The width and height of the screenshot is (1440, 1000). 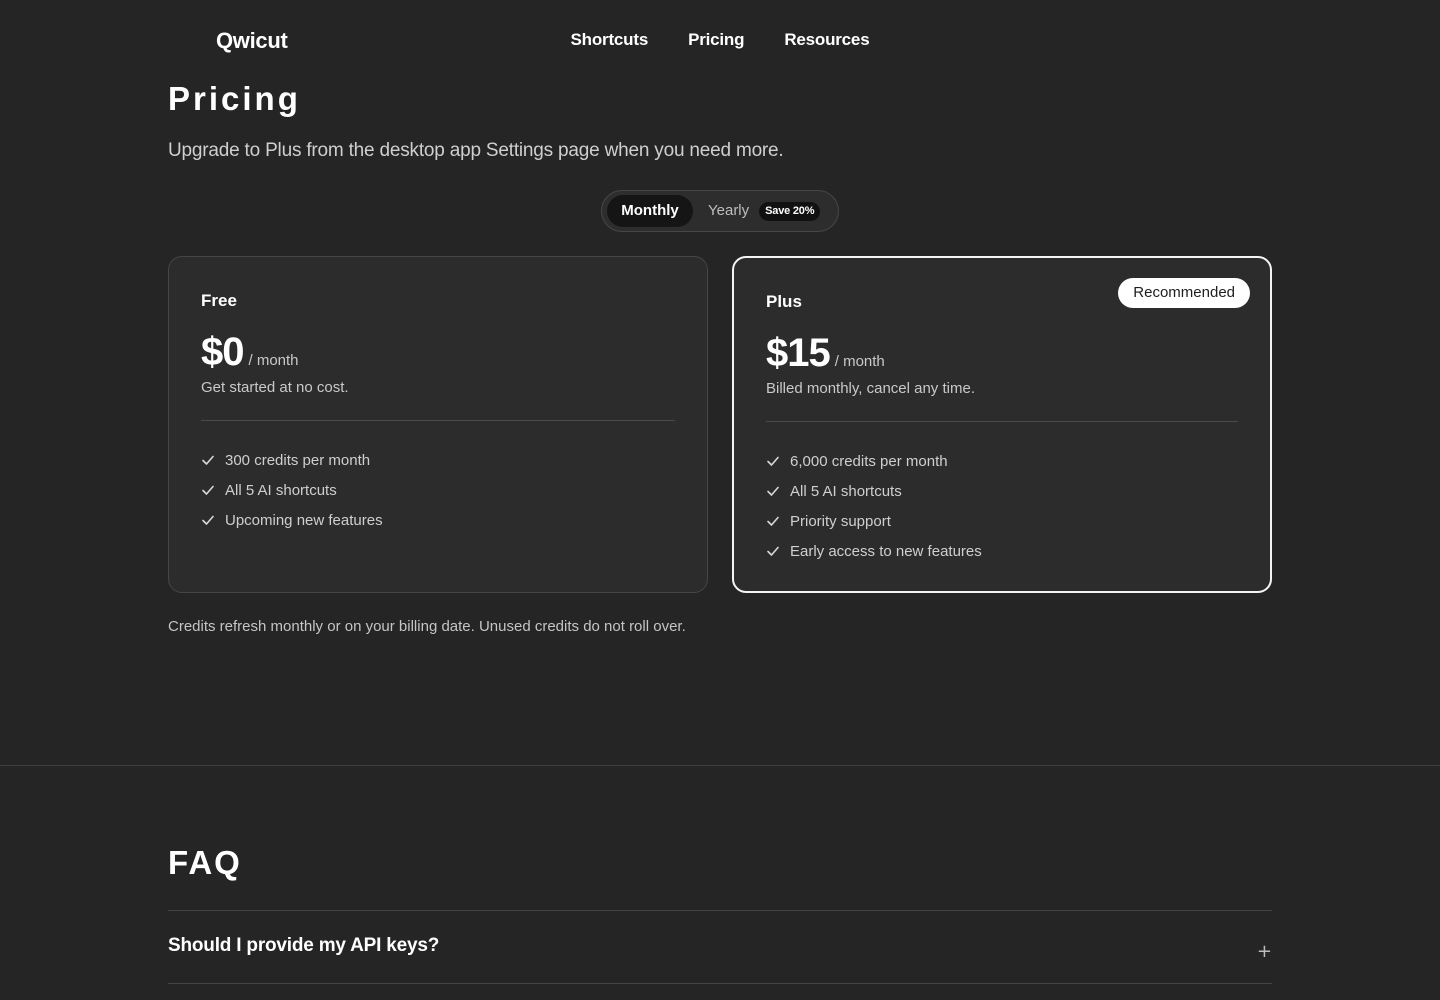 I want to click on toggle-yearly: Yearly Save 20%, so click(x=764, y=211).